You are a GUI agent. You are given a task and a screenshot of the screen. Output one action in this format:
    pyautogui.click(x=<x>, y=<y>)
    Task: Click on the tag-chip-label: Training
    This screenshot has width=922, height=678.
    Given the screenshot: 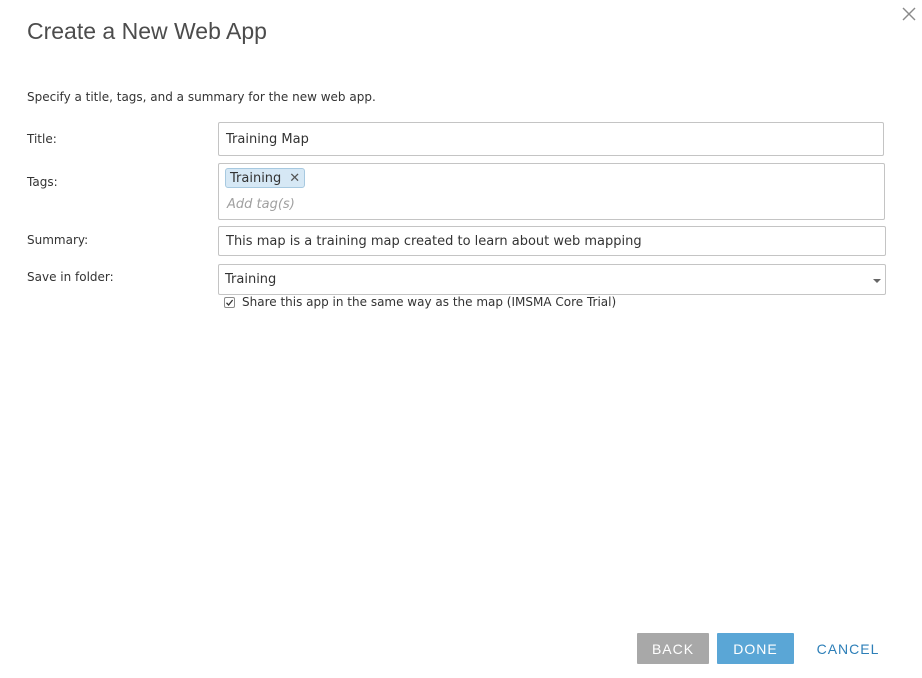 What is the action you would take?
    pyautogui.click(x=256, y=178)
    